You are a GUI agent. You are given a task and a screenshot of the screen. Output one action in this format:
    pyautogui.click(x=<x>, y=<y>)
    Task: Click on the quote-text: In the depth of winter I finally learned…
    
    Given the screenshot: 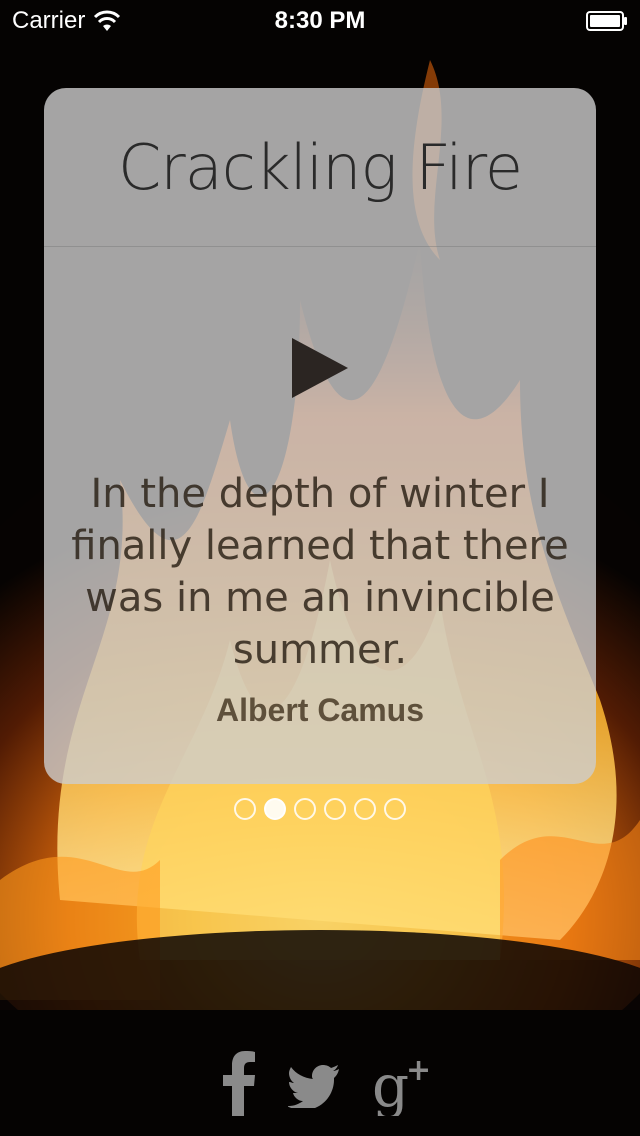 What is the action you would take?
    pyautogui.click(x=320, y=572)
    